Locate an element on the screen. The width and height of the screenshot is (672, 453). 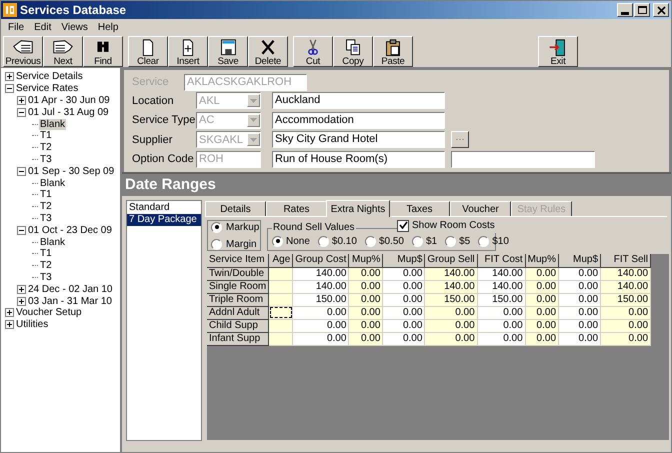
tree-item: 01 Sep - 30 Sep 09 is located at coordinates (71, 171).